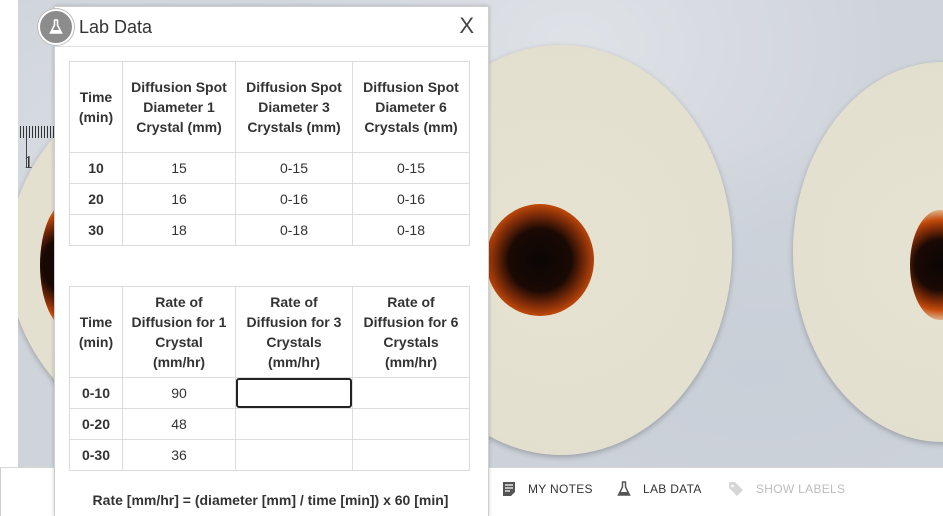 The image size is (943, 516). I want to click on notes-icon, so click(509, 489).